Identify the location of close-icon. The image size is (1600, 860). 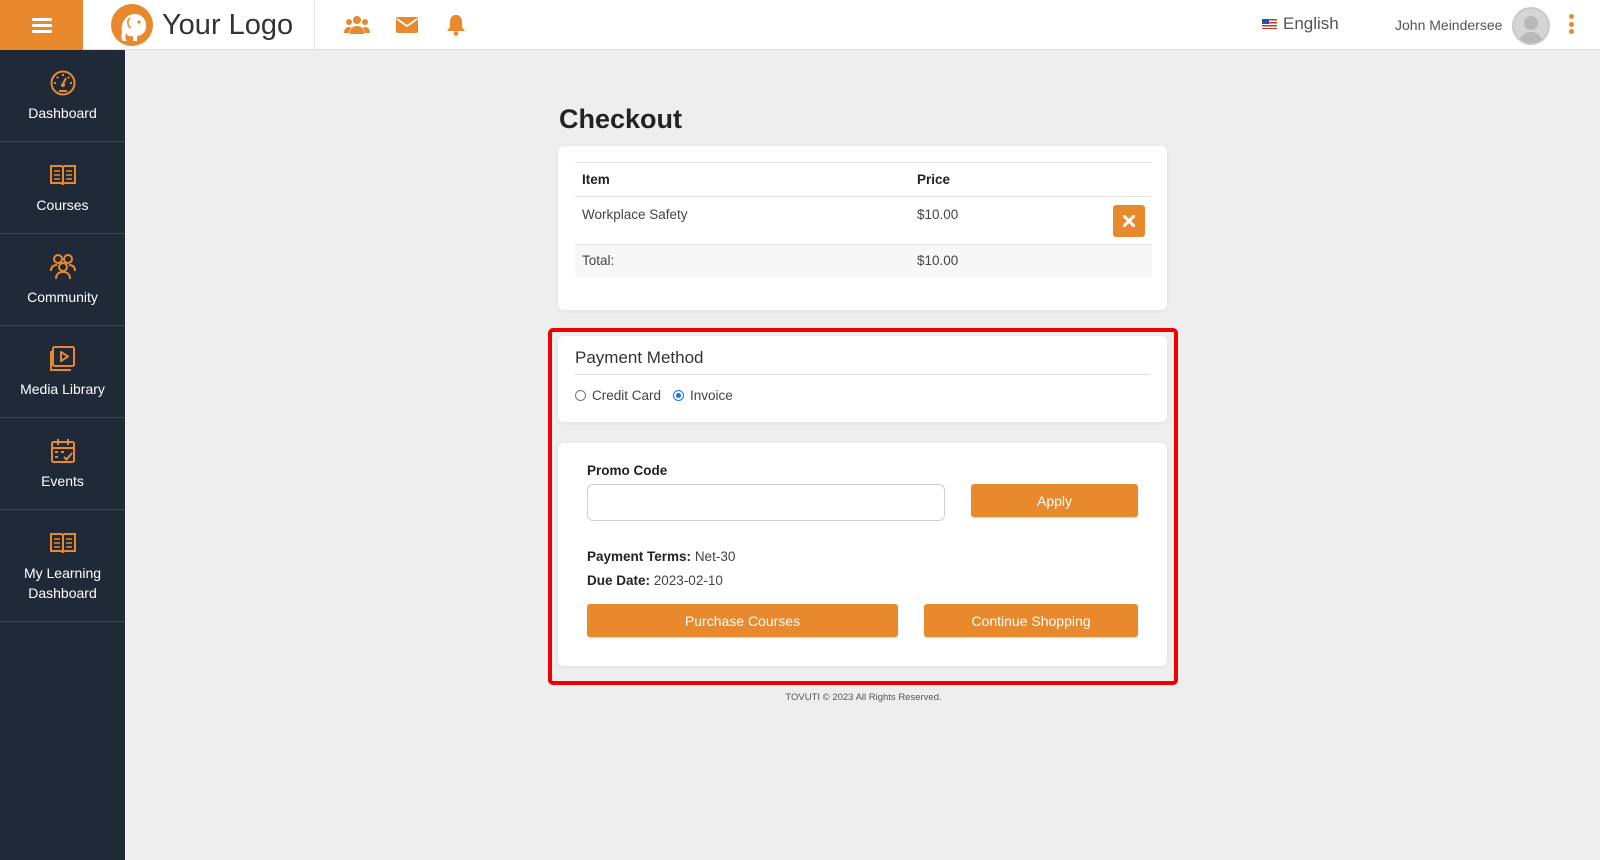
(1129, 221).